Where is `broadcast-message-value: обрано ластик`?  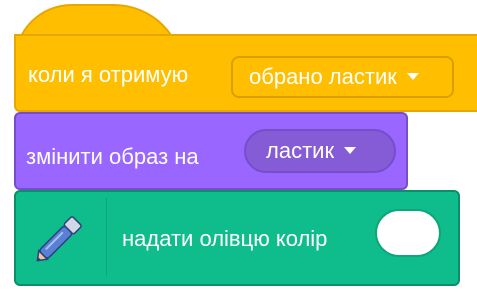
broadcast-message-value: обрано ластик is located at coordinates (323, 76).